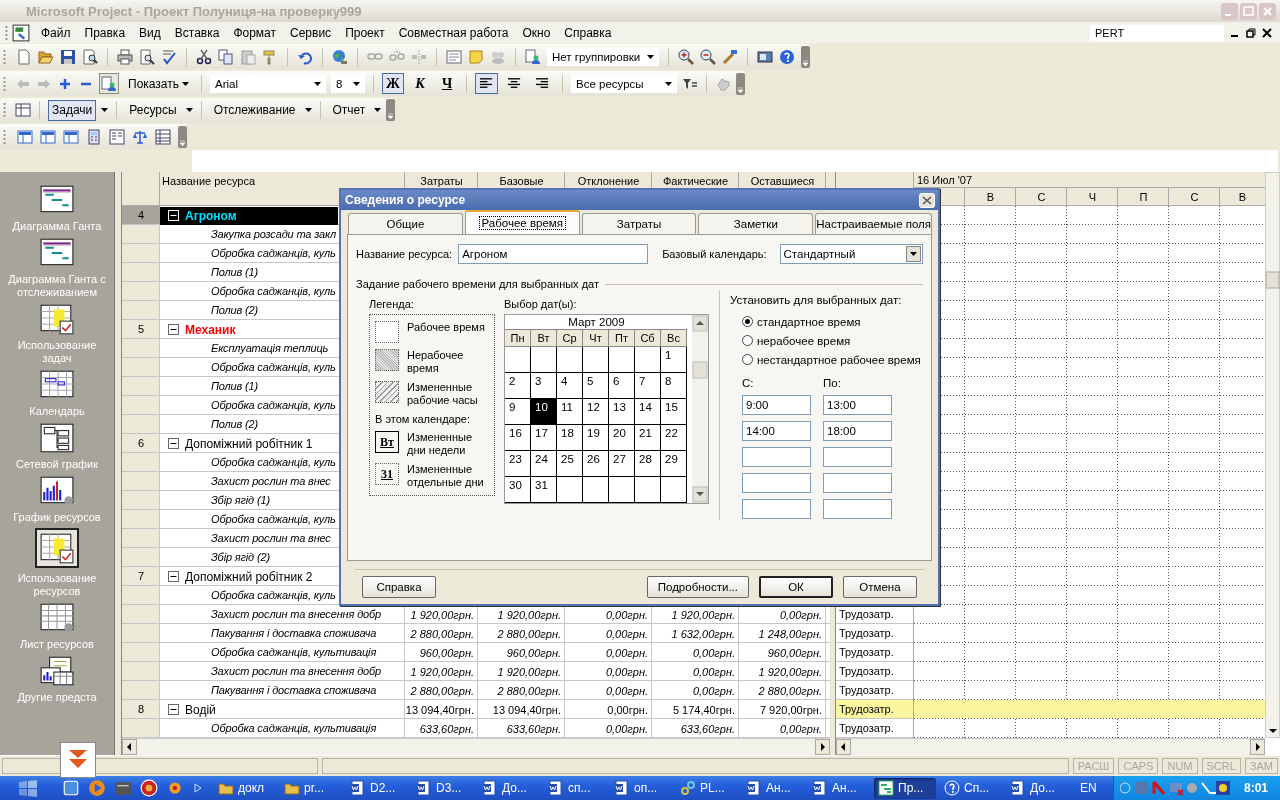 This screenshot has height=800, width=1280. I want to click on calendar-day: 15, so click(674, 412).